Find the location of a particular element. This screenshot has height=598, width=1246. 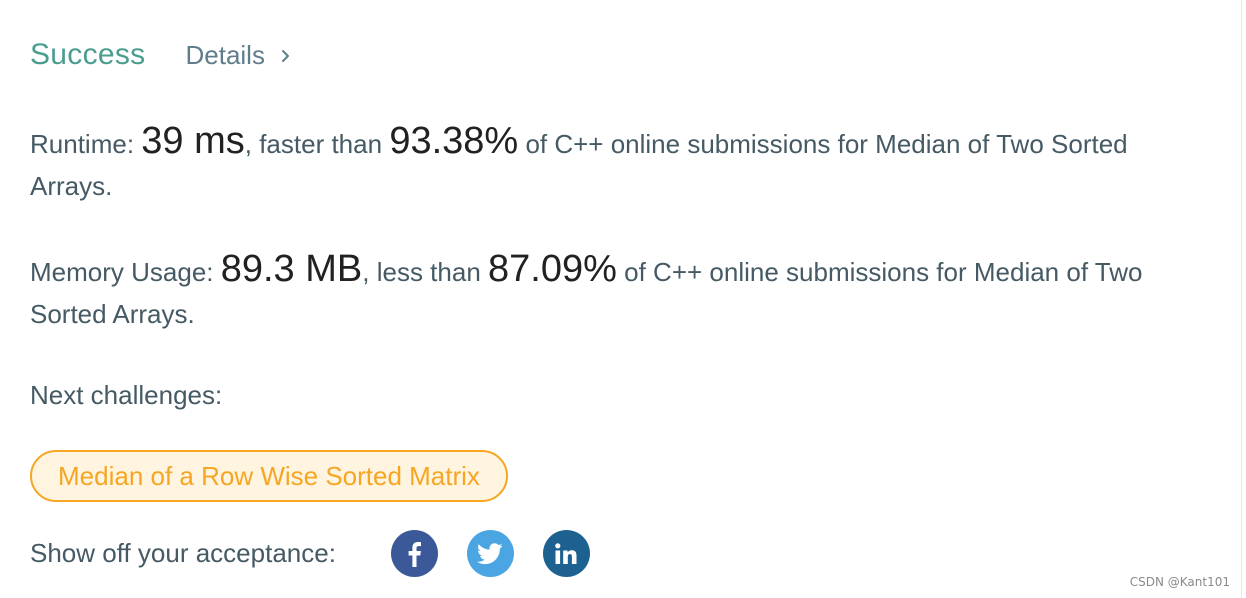

facebook-icon is located at coordinates (415, 554).